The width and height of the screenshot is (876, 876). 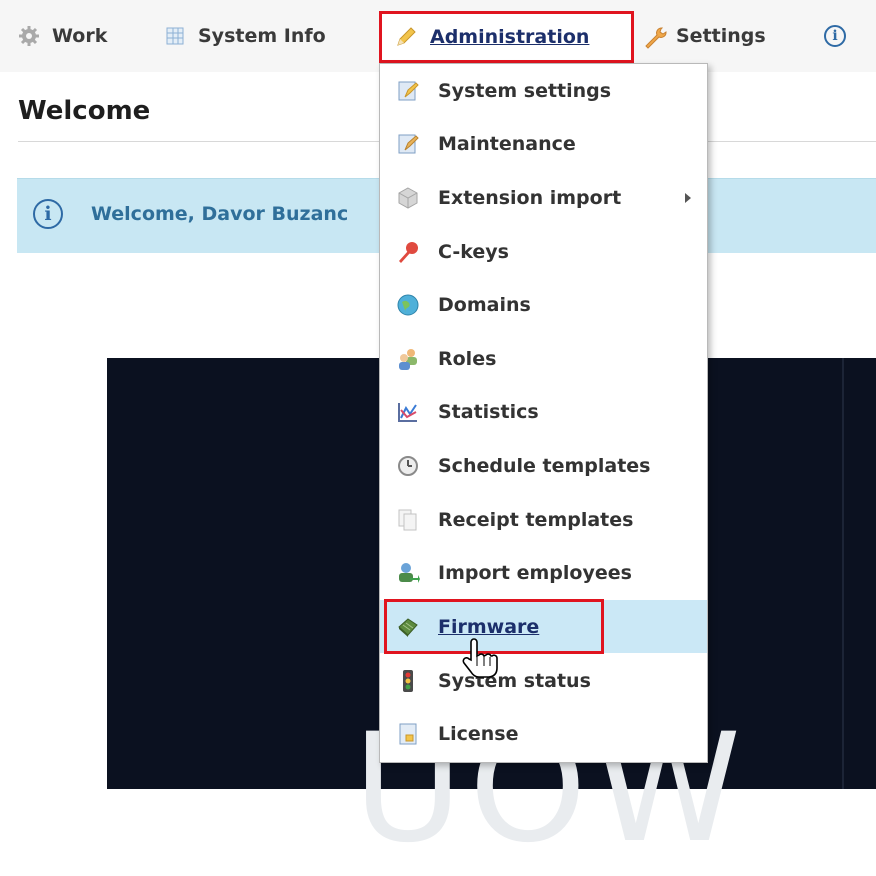 I want to click on gear-icon, so click(x=29, y=36).